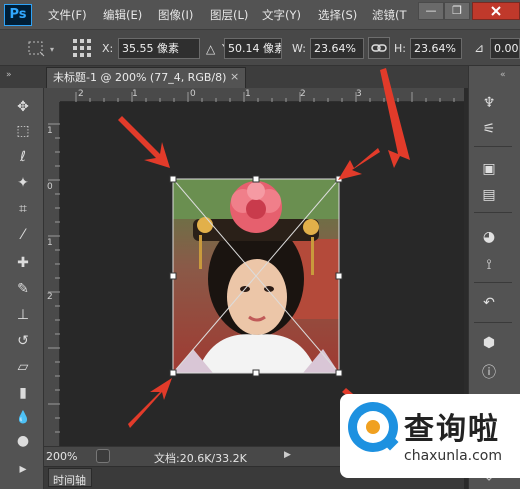 The height and width of the screenshot is (489, 520). What do you see at coordinates (289, 456) in the screenshot?
I see `status-menu-arrow-icon: ▶` at bounding box center [289, 456].